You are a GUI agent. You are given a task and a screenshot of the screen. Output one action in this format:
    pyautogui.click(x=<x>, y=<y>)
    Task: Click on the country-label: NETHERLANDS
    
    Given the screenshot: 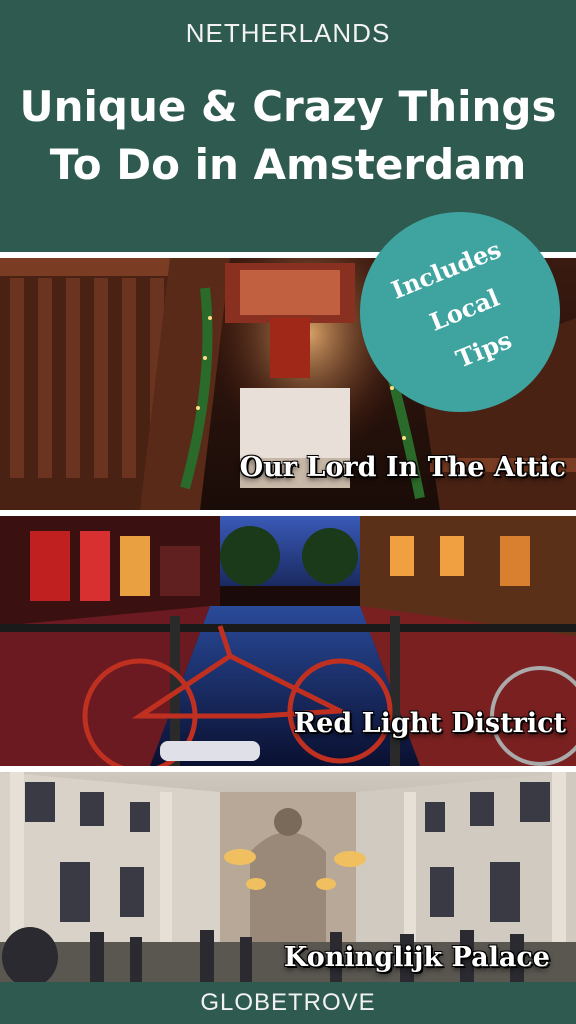 What is the action you would take?
    pyautogui.click(x=288, y=33)
    